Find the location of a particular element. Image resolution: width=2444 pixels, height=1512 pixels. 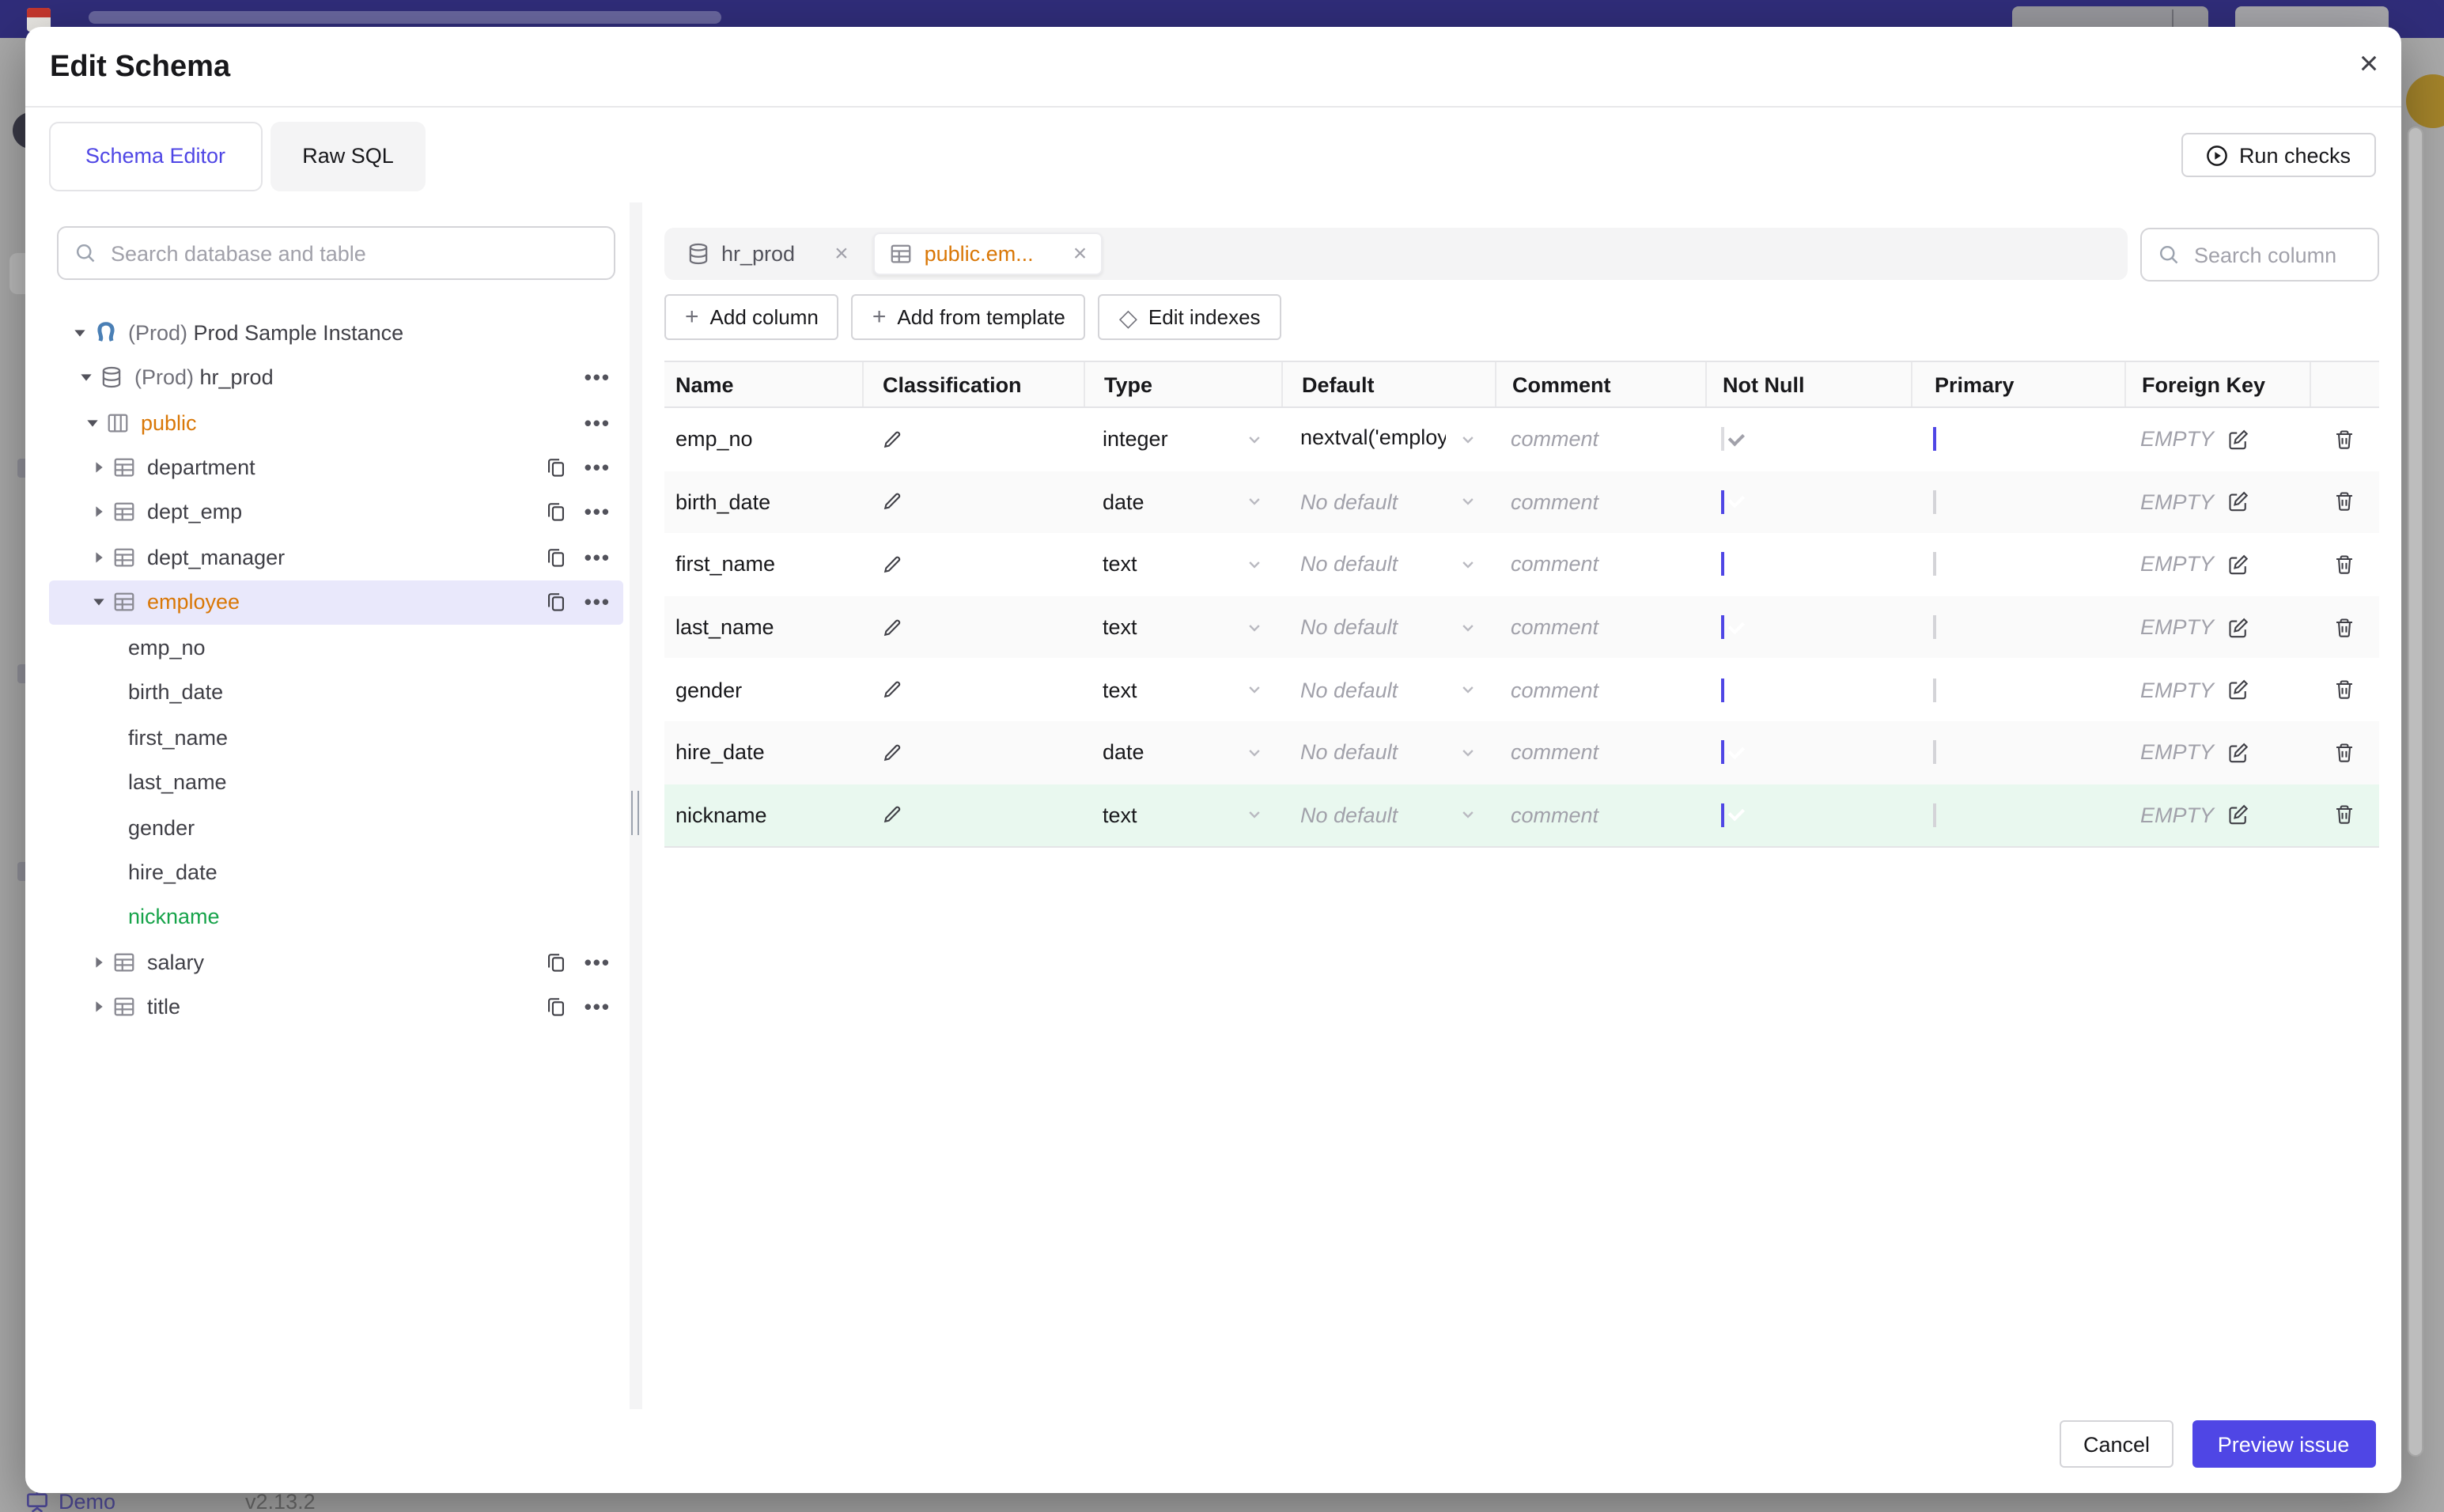

open-tab-public-em-: public.em... × is located at coordinates (988, 254).